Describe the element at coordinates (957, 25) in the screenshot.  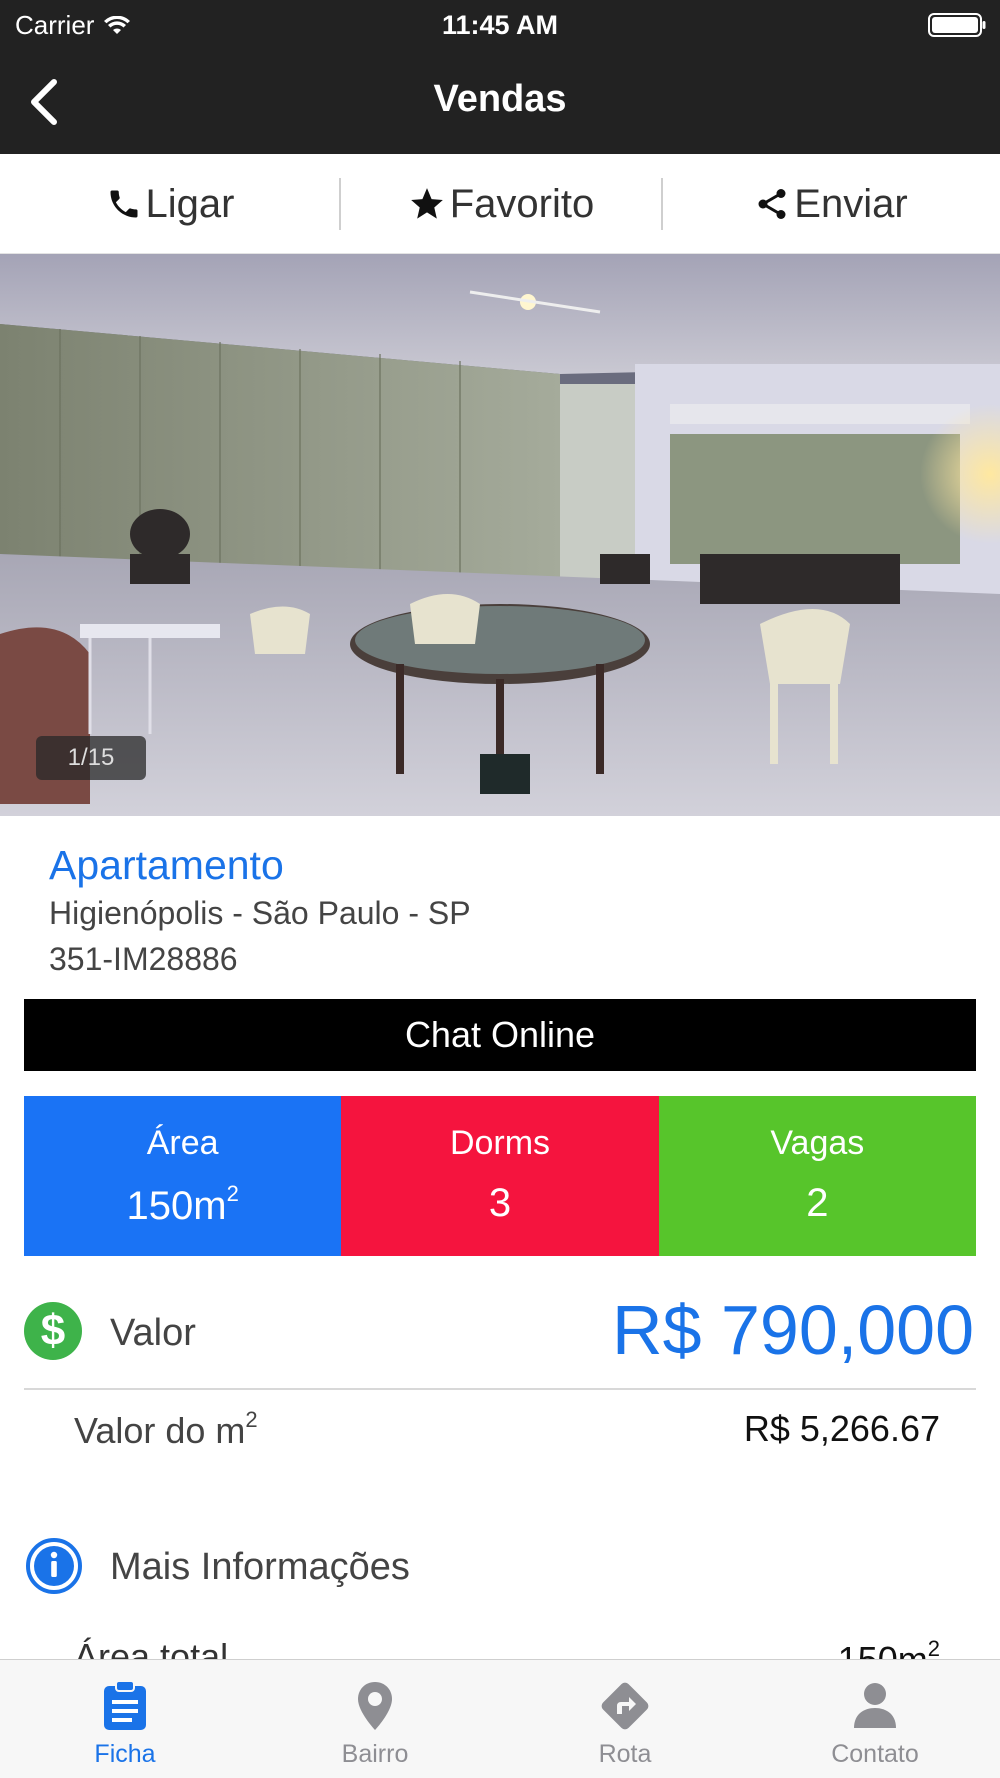
I see `battery-icon` at that location.